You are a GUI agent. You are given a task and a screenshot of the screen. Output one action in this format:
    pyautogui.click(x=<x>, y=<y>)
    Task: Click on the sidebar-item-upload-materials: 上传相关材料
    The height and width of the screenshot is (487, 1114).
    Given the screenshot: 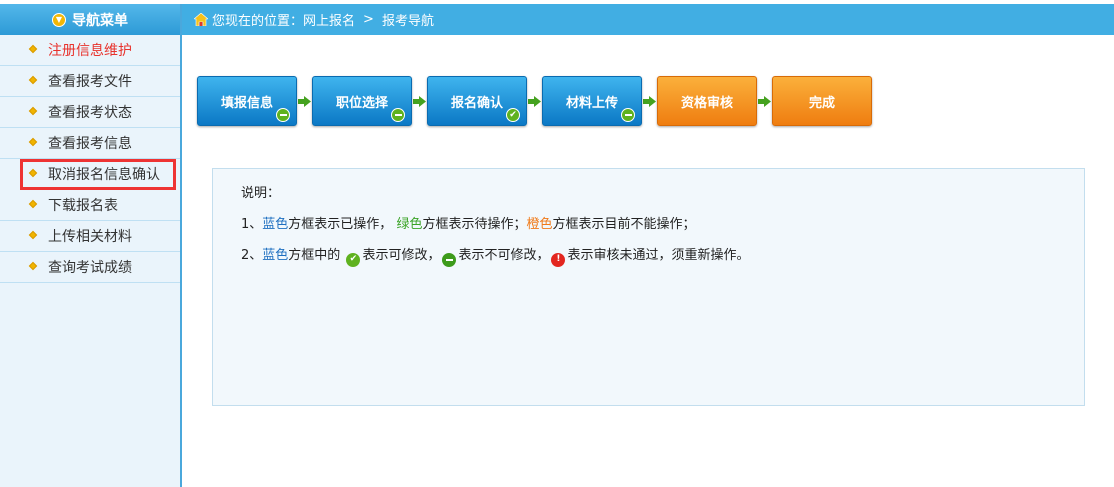 What is the action you would take?
    pyautogui.click(x=90, y=236)
    